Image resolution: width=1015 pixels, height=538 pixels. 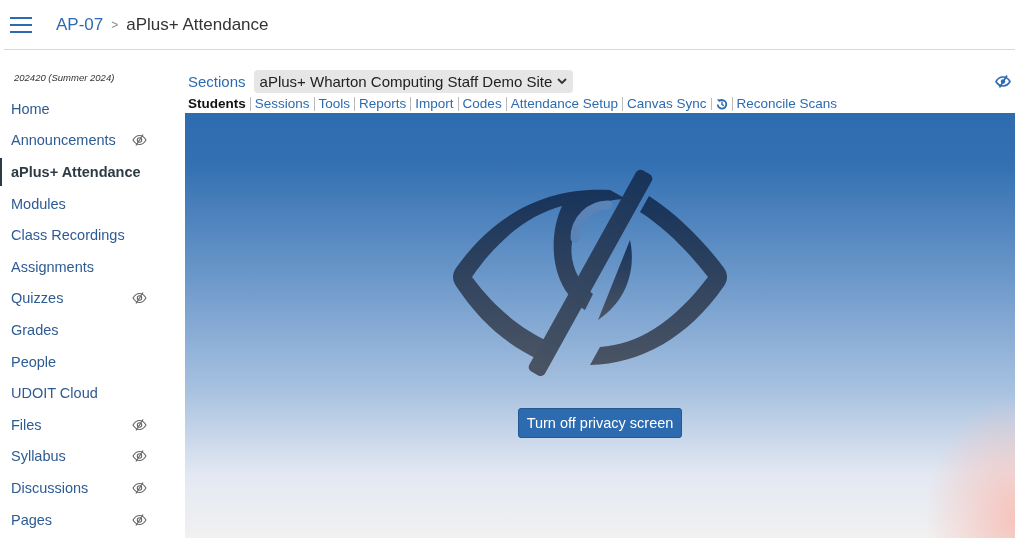 What do you see at coordinates (29, 329) in the screenshot?
I see `nav-link: Grades` at bounding box center [29, 329].